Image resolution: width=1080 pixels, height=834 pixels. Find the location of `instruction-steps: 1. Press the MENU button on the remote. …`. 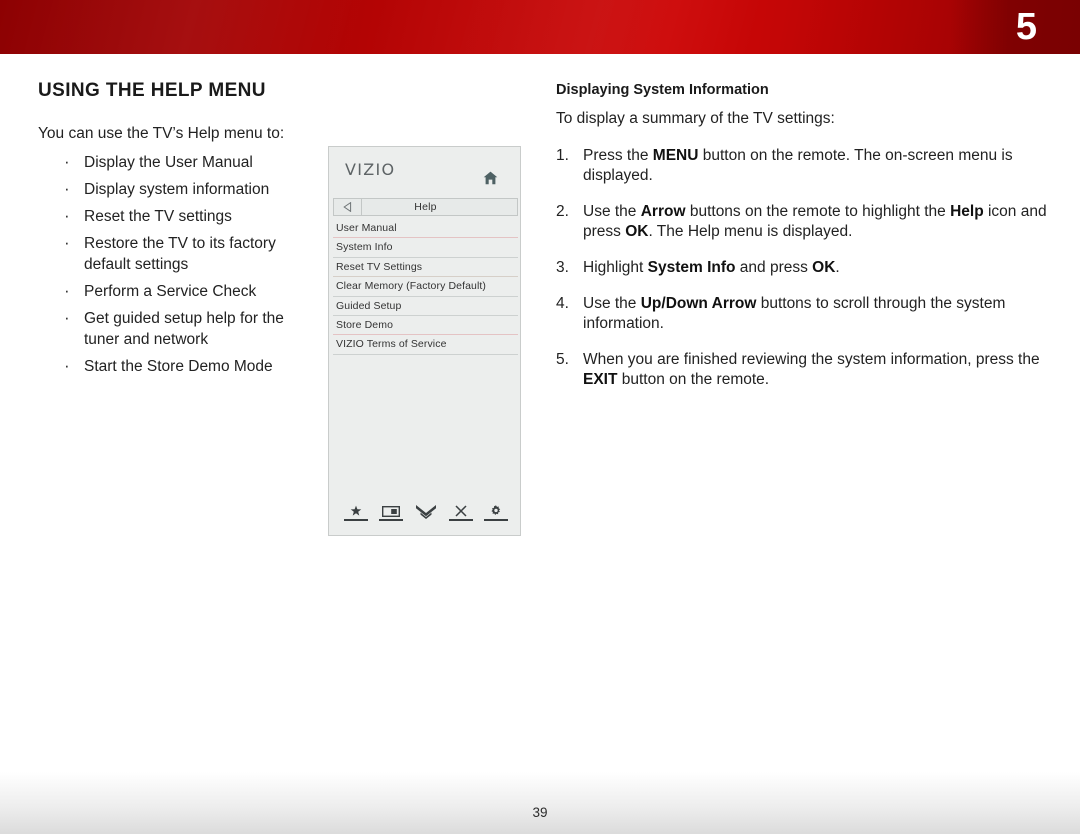

instruction-steps: 1. Press the MENU button on the remote. … is located at coordinates (806, 268).